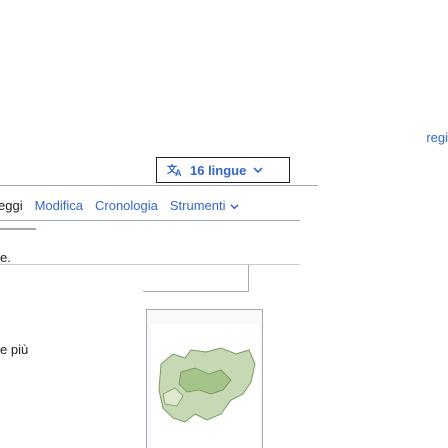 This screenshot has height=448, width=448. I want to click on tab-tools-label: Strumenti, so click(197, 205).